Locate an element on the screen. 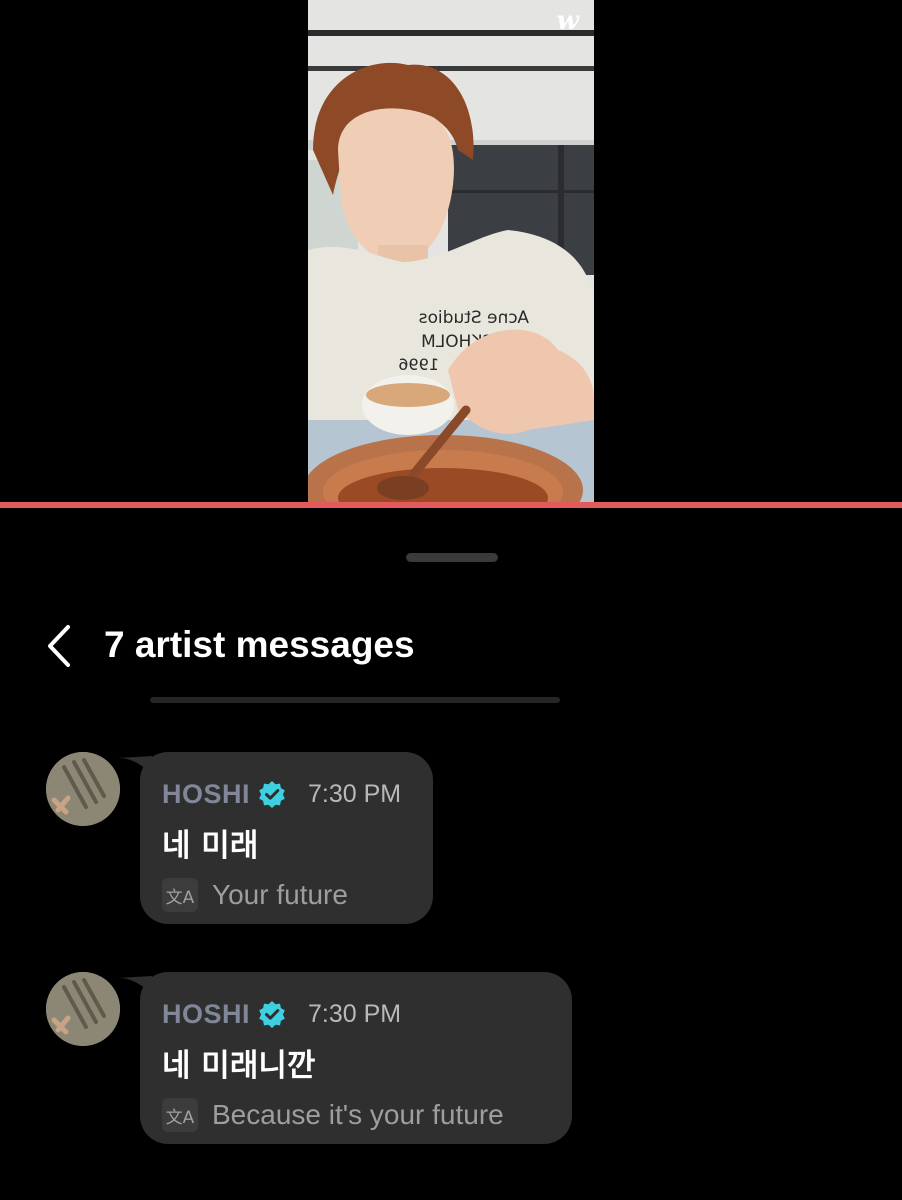 The height and width of the screenshot is (1200, 902). translation-text: Because it's your future is located at coordinates (358, 1114).